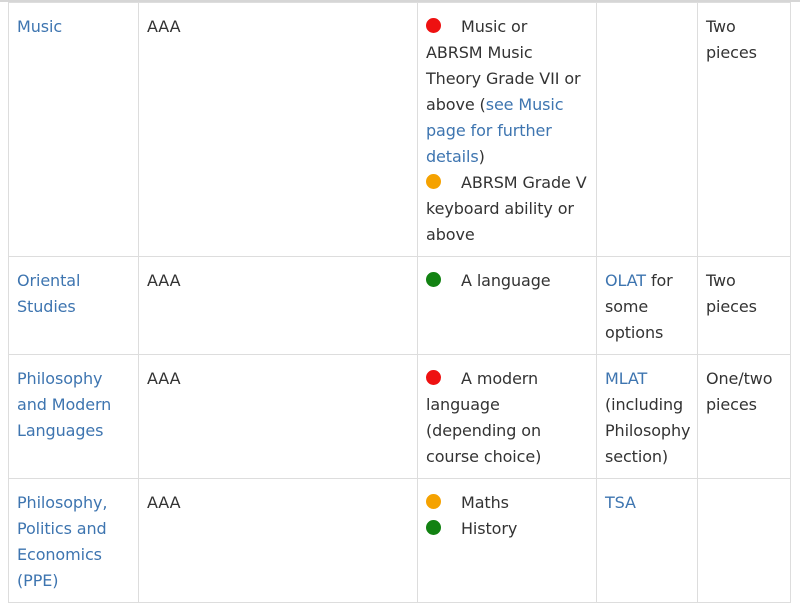 The width and height of the screenshot is (800, 603). Describe the element at coordinates (481, 156) in the screenshot. I see `subject-text-after: )` at that location.